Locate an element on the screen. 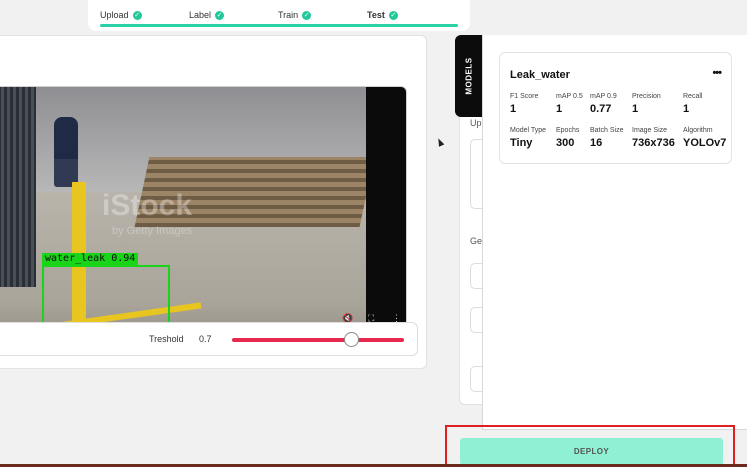 This screenshot has height=467, width=747. metric-key: mAP 0.5 is located at coordinates (569, 96).